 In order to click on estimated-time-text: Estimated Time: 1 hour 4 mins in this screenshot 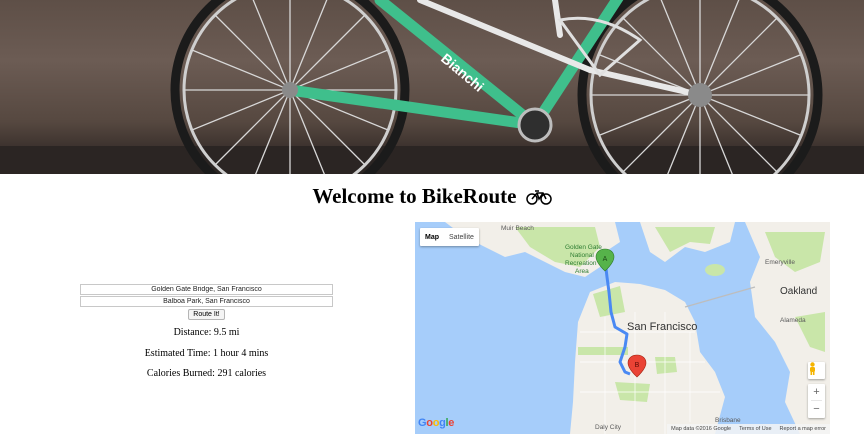, I will do `click(206, 353)`.